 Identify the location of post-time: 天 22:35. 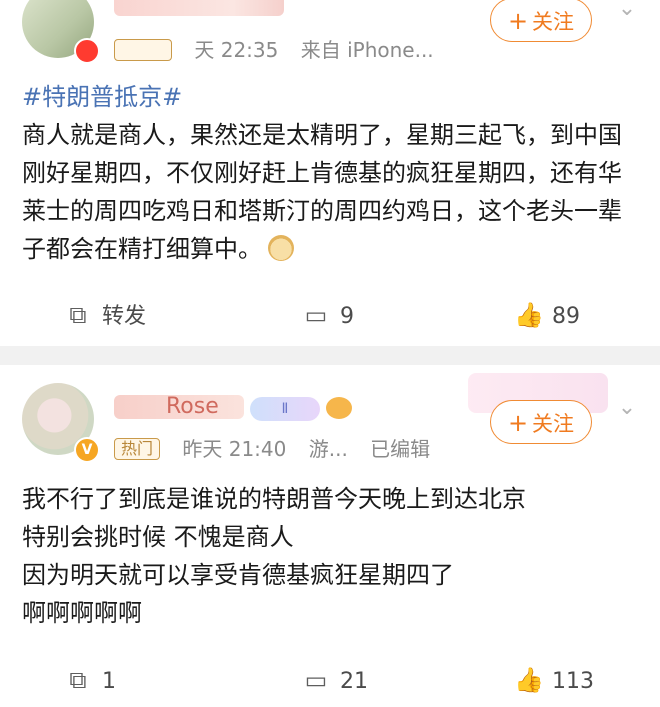
(236, 50).